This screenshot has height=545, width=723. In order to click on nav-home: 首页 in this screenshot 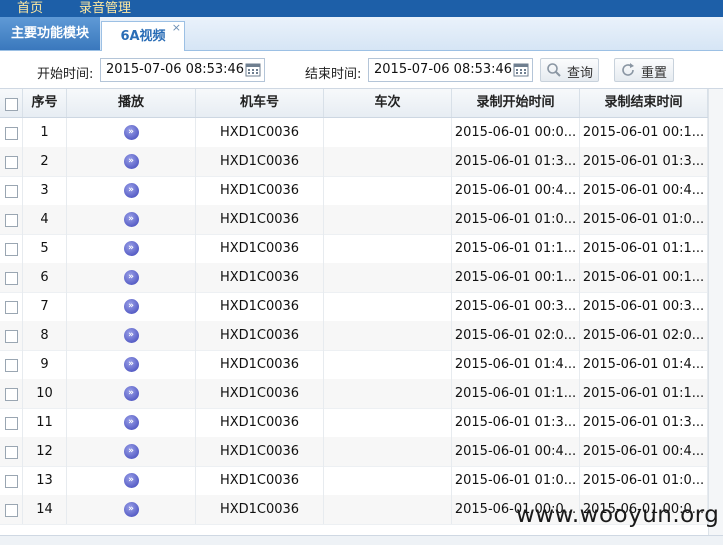, I will do `click(30, 8)`.